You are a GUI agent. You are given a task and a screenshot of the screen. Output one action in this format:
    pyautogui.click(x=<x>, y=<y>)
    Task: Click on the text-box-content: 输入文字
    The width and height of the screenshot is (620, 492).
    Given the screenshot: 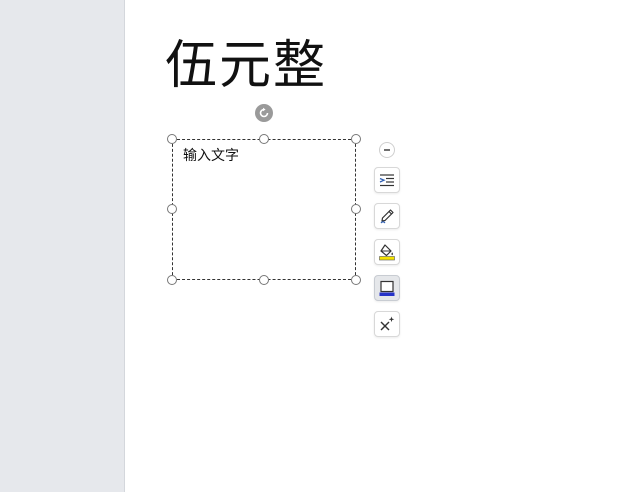 What is the action you would take?
    pyautogui.click(x=211, y=156)
    